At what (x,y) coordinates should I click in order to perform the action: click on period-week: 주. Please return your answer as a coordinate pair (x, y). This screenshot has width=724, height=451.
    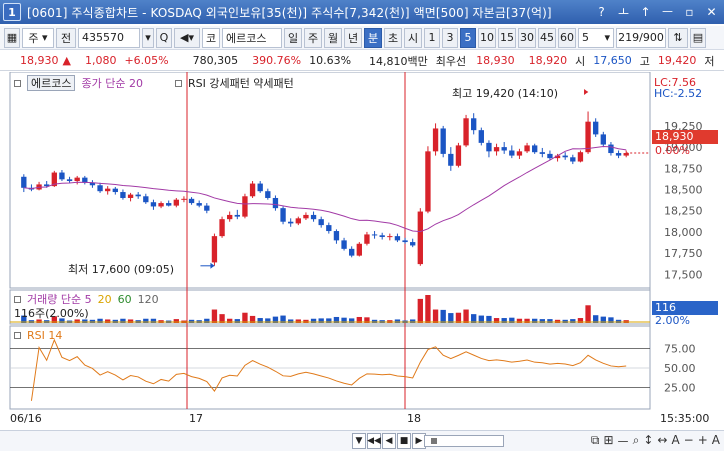
    Looking at the image, I should click on (313, 37).